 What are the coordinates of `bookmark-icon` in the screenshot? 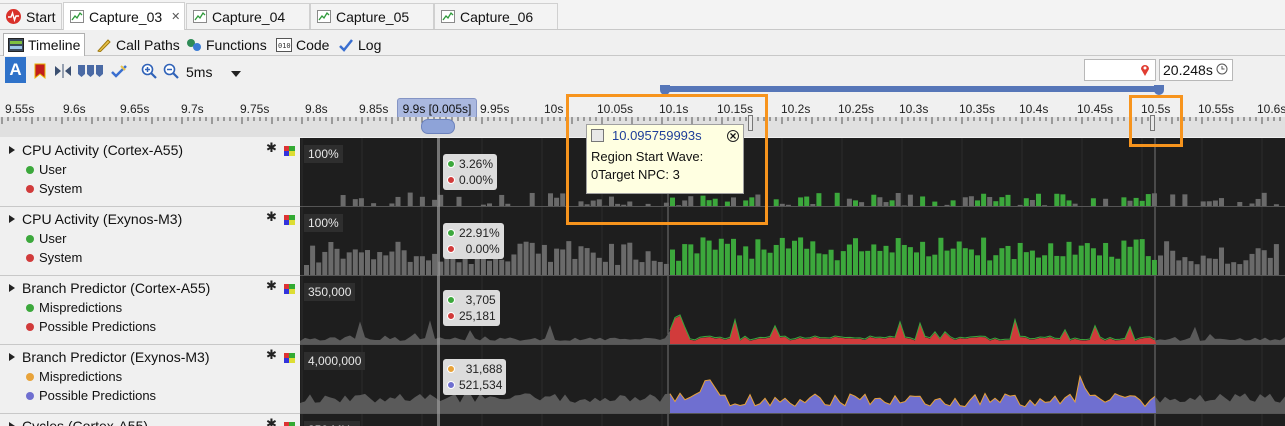 It's located at (40, 71).